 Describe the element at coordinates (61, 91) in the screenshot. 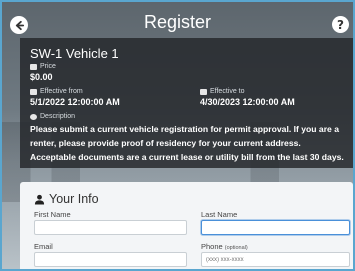

I see `effective-from-label: Effective from` at that location.